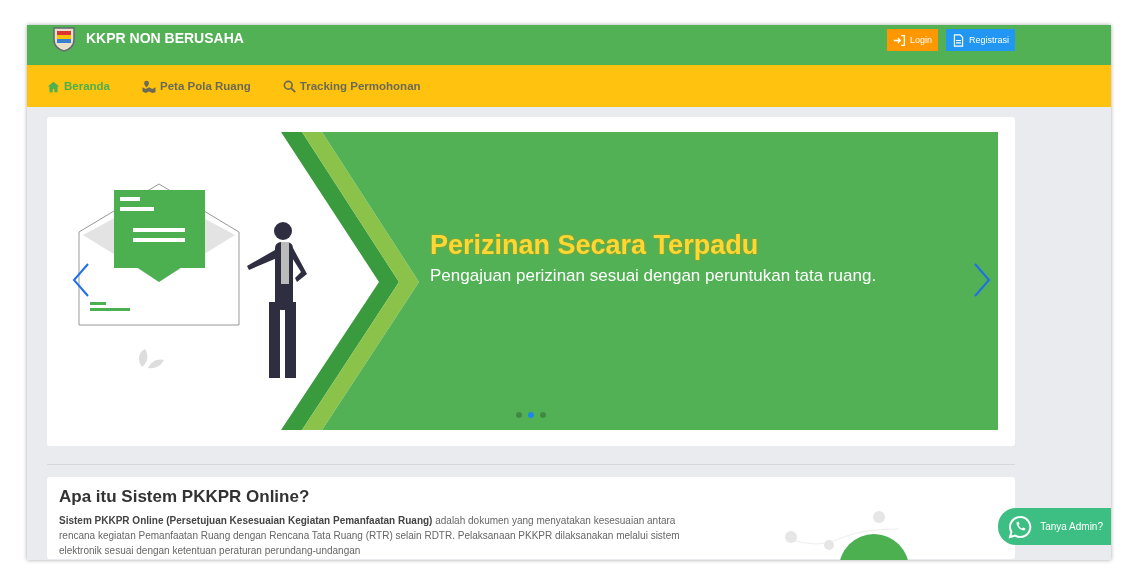 The image size is (1130, 570). I want to click on nav-link: Tracking Permohonan, so click(351, 86).